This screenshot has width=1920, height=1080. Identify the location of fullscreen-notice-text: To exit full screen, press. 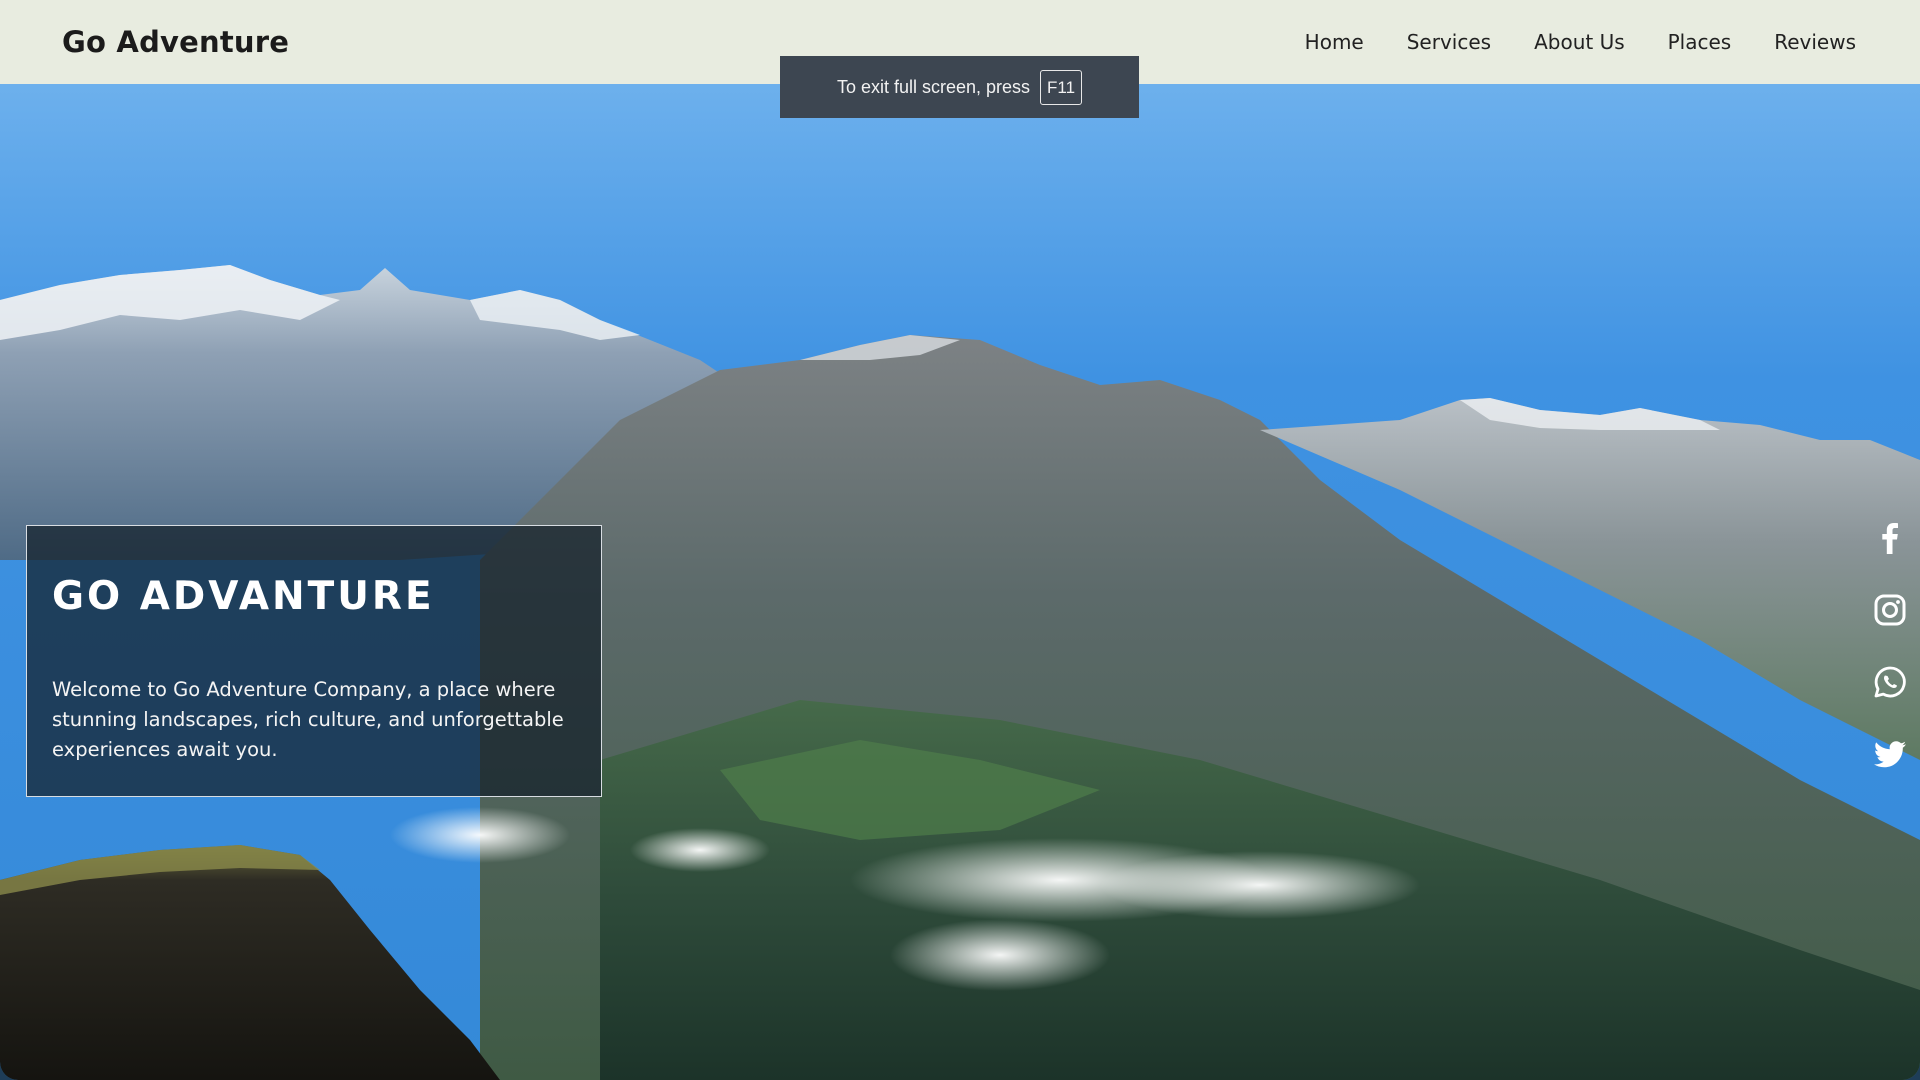
(933, 86).